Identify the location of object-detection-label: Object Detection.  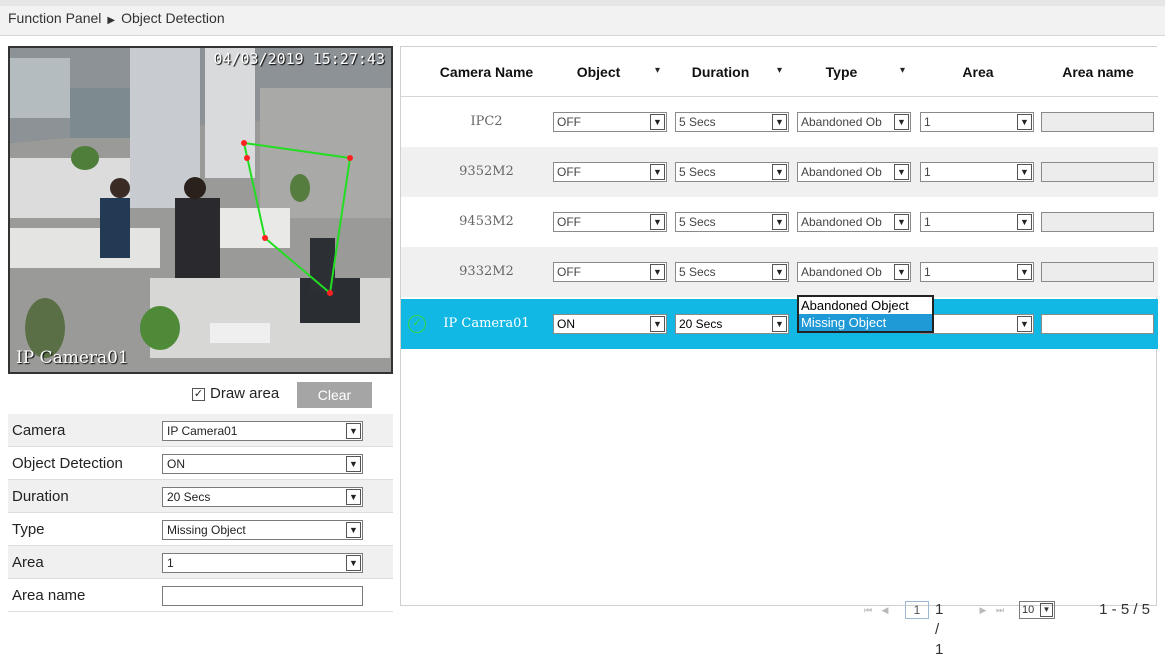
(67, 463).